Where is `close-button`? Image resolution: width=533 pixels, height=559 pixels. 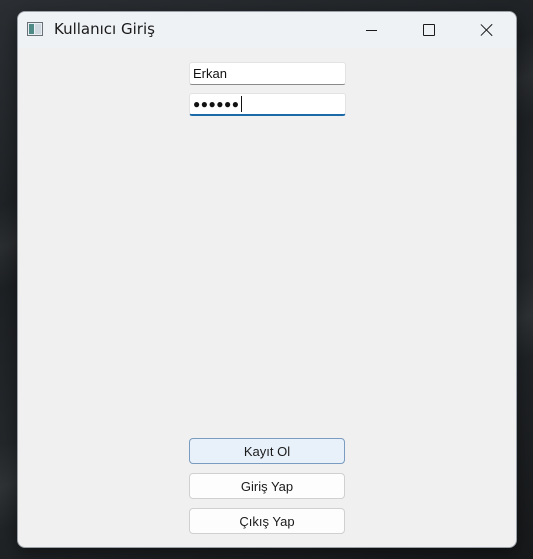 close-button is located at coordinates (487, 30).